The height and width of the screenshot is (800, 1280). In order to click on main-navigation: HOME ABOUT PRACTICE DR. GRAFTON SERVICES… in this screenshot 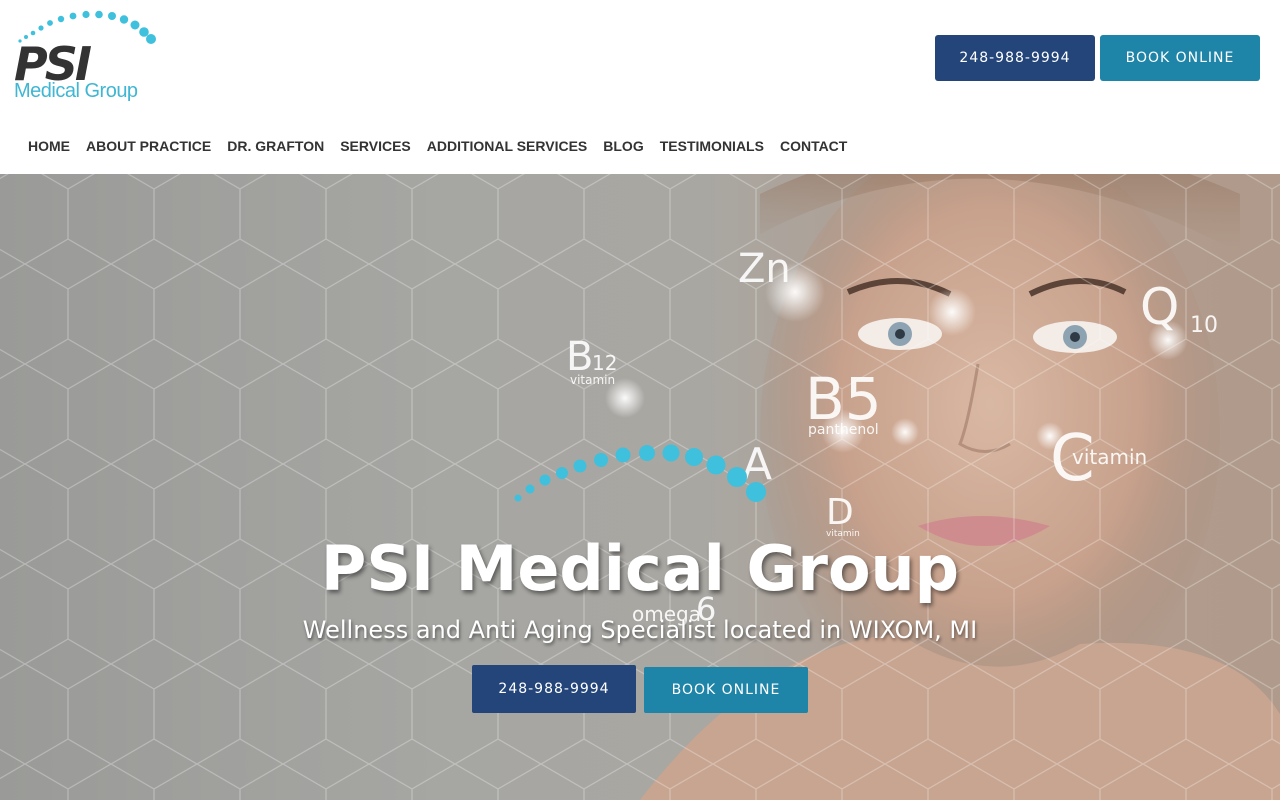, I will do `click(437, 146)`.